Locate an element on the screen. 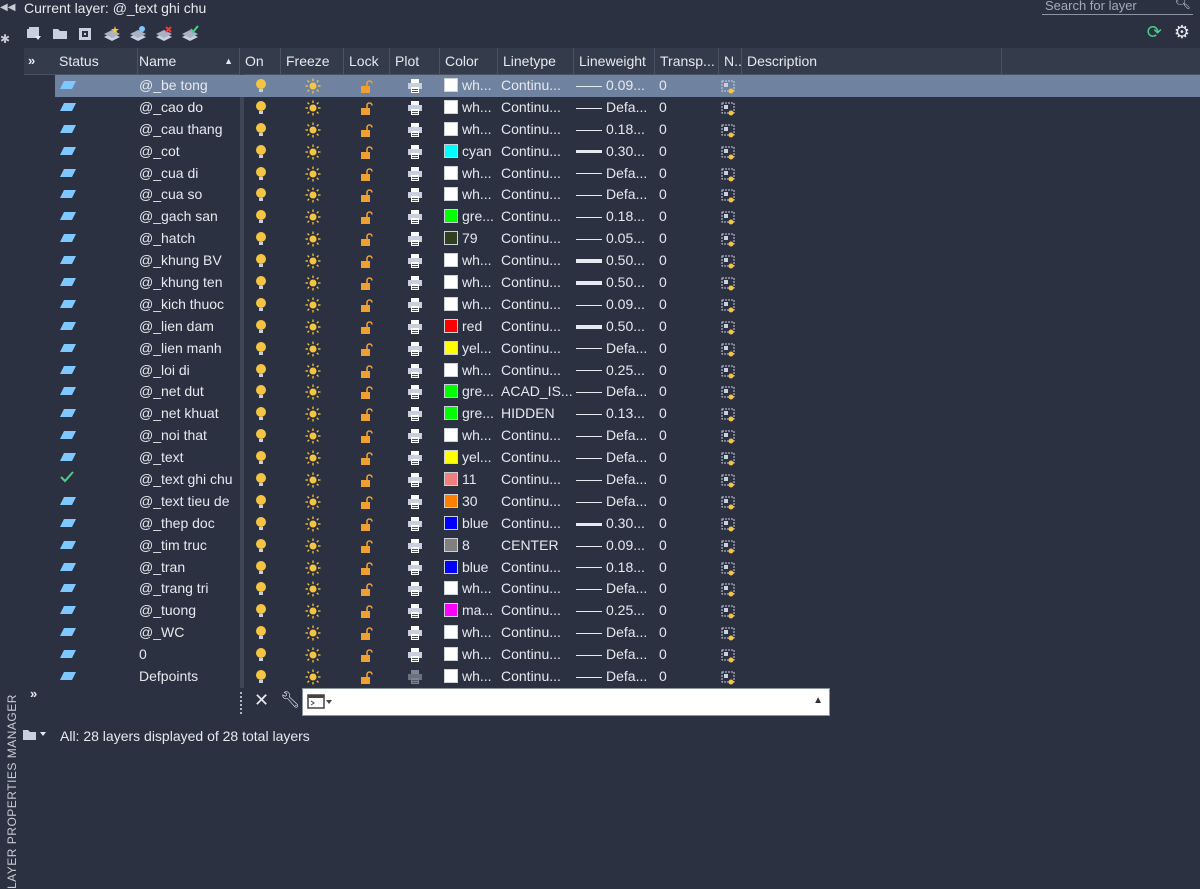 The height and width of the screenshot is (889, 1200). layer-name: @_khung ten is located at coordinates (194, 283).